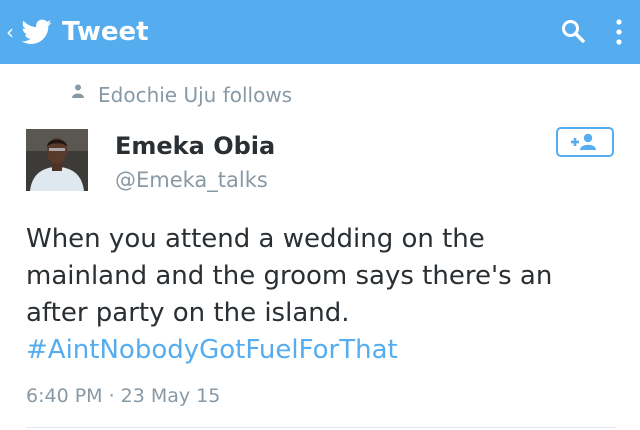 Image resolution: width=640 pixels, height=430 pixels. I want to click on divider, so click(321, 427).